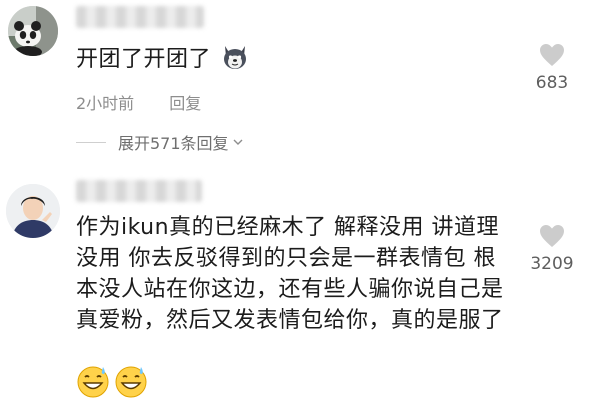  I want to click on emoji-row, so click(112, 381).